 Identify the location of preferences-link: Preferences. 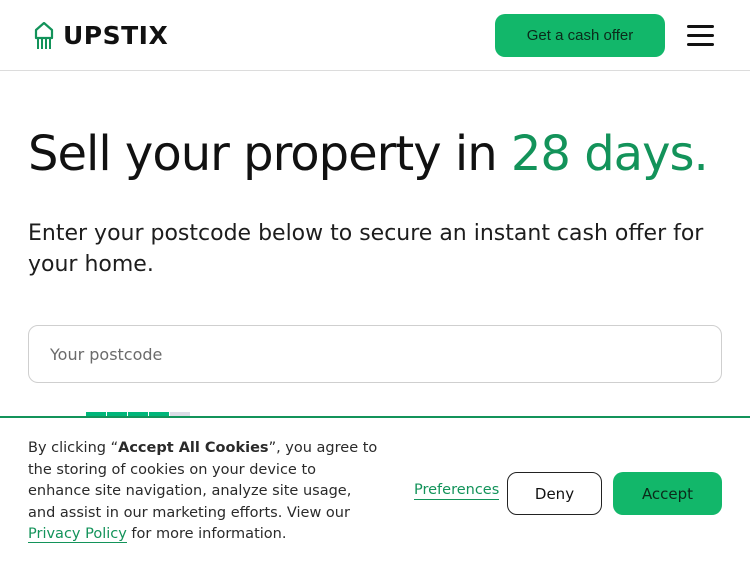
(457, 491).